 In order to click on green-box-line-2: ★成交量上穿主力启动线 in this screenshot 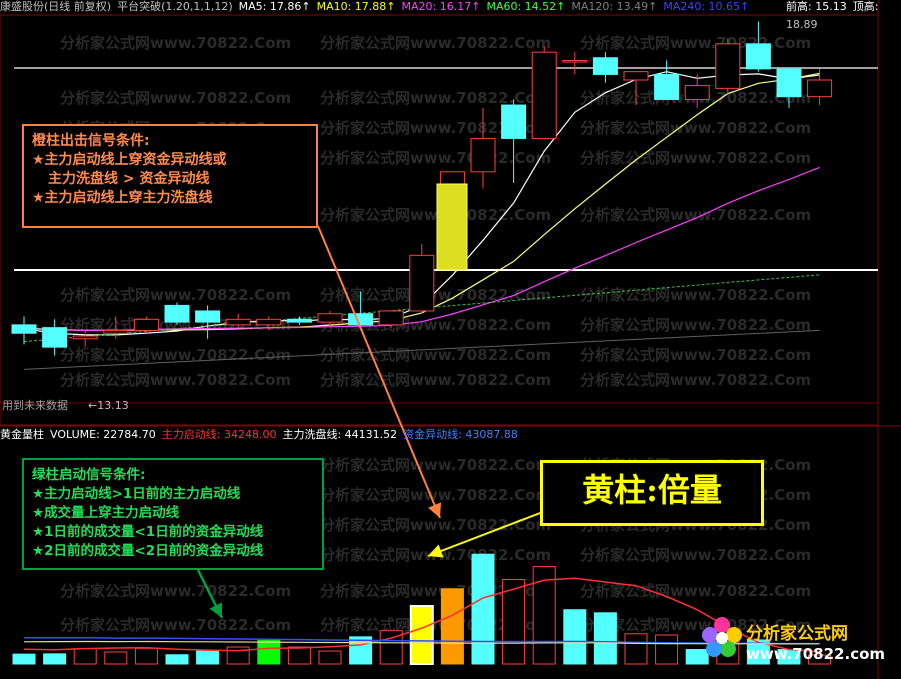, I will do `click(106, 513)`.